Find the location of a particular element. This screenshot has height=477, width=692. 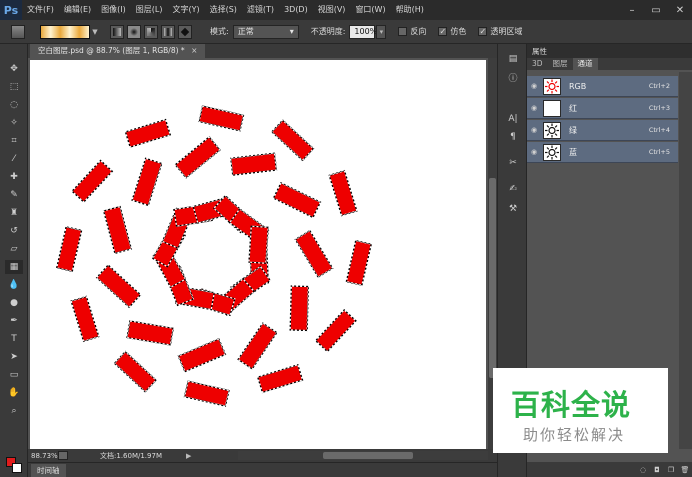

panel-scrollbar is located at coordinates (685, 260).